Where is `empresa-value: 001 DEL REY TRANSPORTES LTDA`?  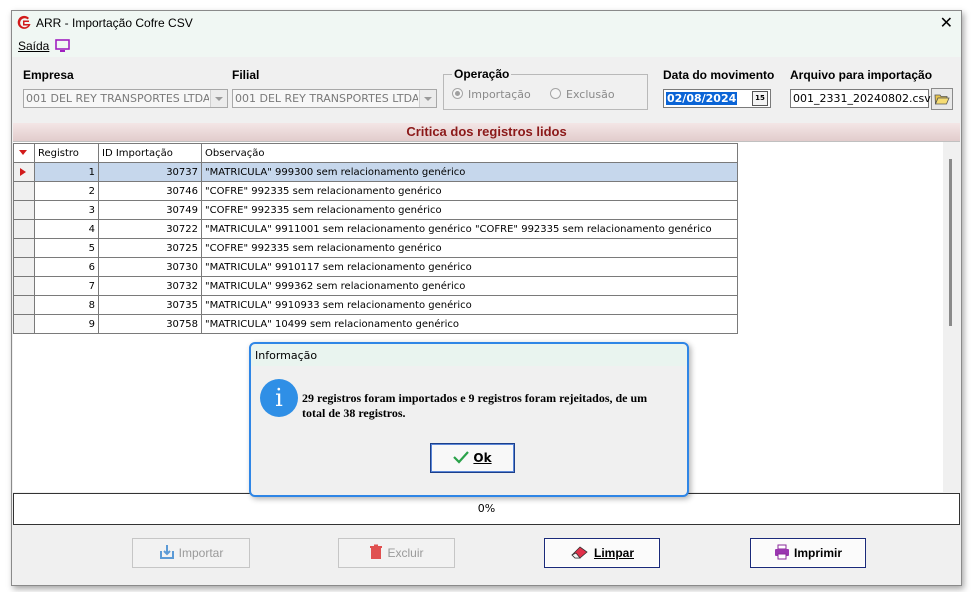
empresa-value: 001 DEL REY TRANSPORTES LTDA is located at coordinates (117, 98).